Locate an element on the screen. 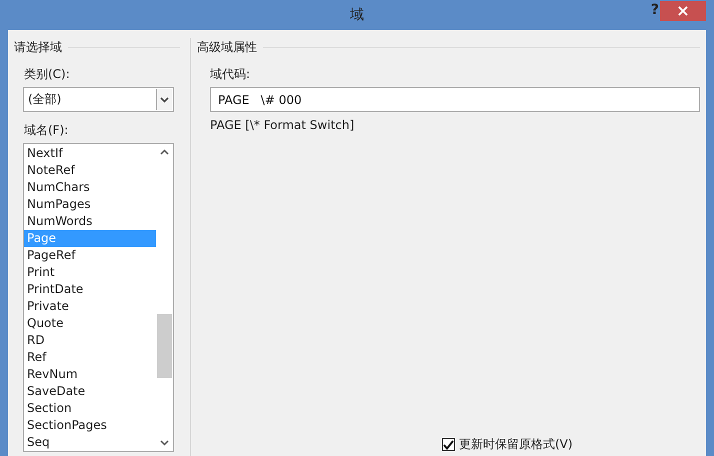 Image resolution: width=714 pixels, height=456 pixels. scroll-up-icon is located at coordinates (164, 152).